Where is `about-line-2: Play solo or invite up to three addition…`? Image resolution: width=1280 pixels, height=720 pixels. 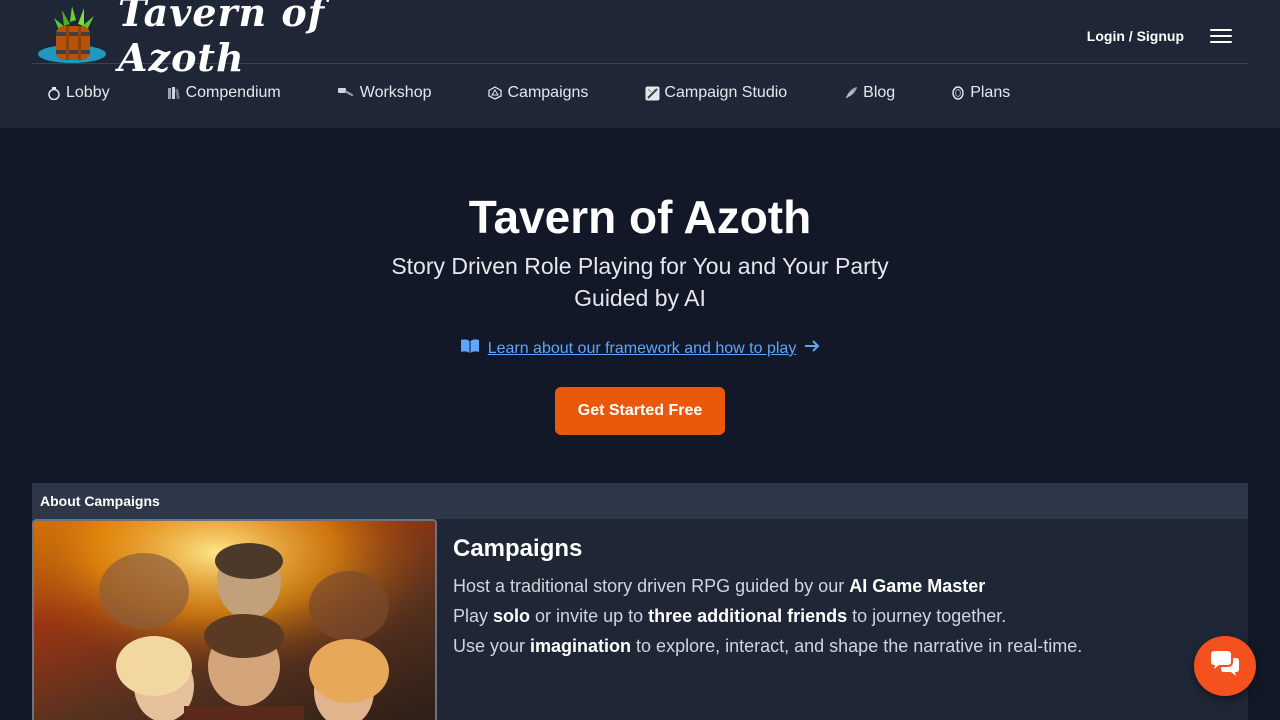
about-line-2: Play solo or invite up to three addition… is located at coordinates (843, 616).